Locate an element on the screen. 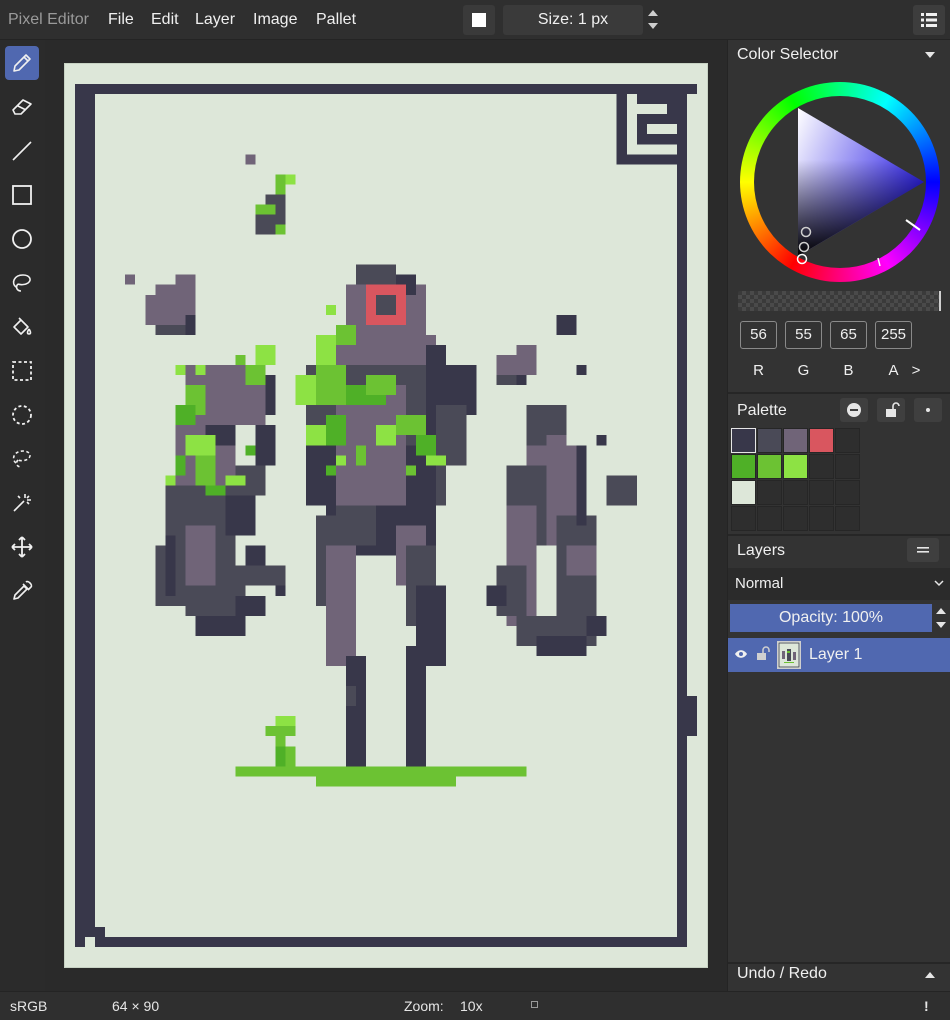 This screenshot has height=1020, width=950. chevron-down-icon is located at coordinates (939, 583).